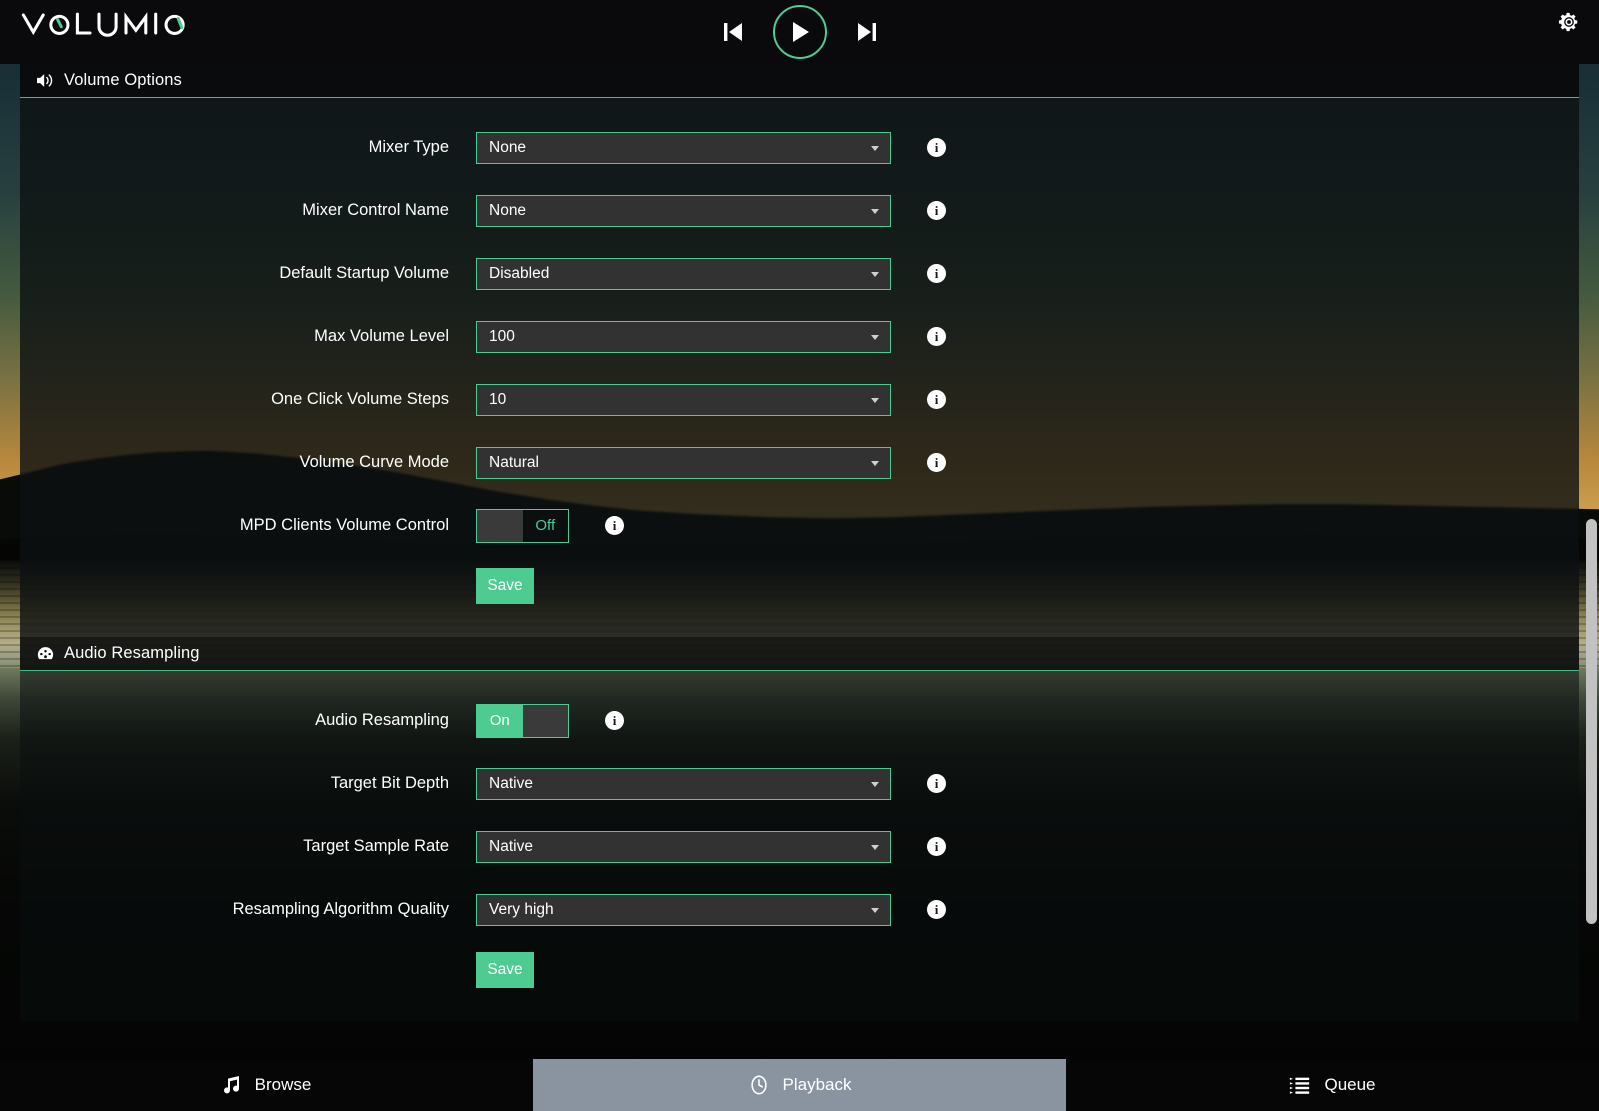  I want to click on select-value-max-volume-level: 100, so click(502, 336).